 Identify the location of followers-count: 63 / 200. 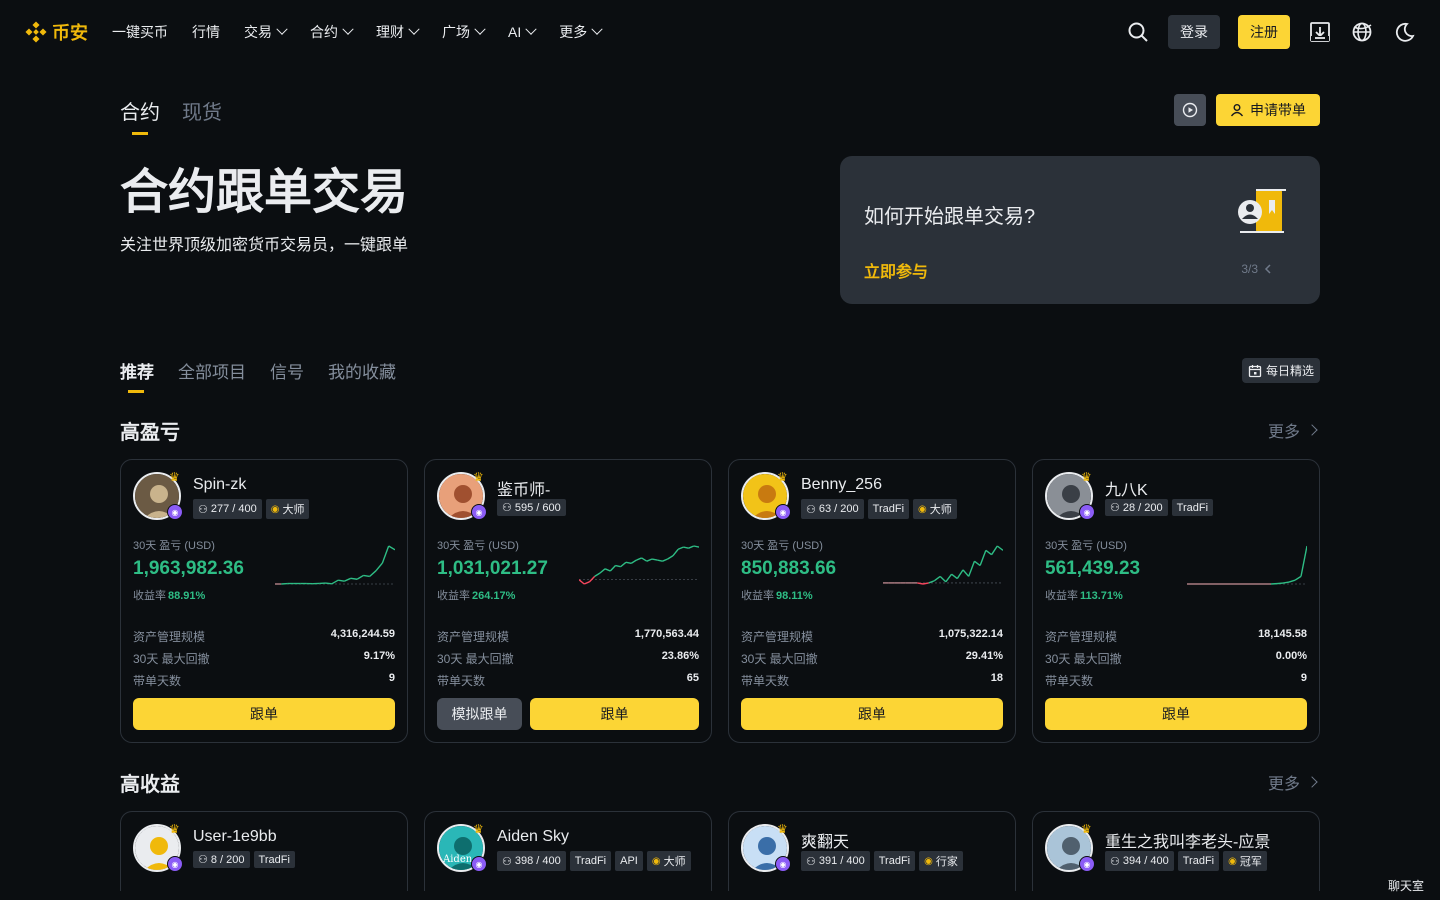
(838, 509).